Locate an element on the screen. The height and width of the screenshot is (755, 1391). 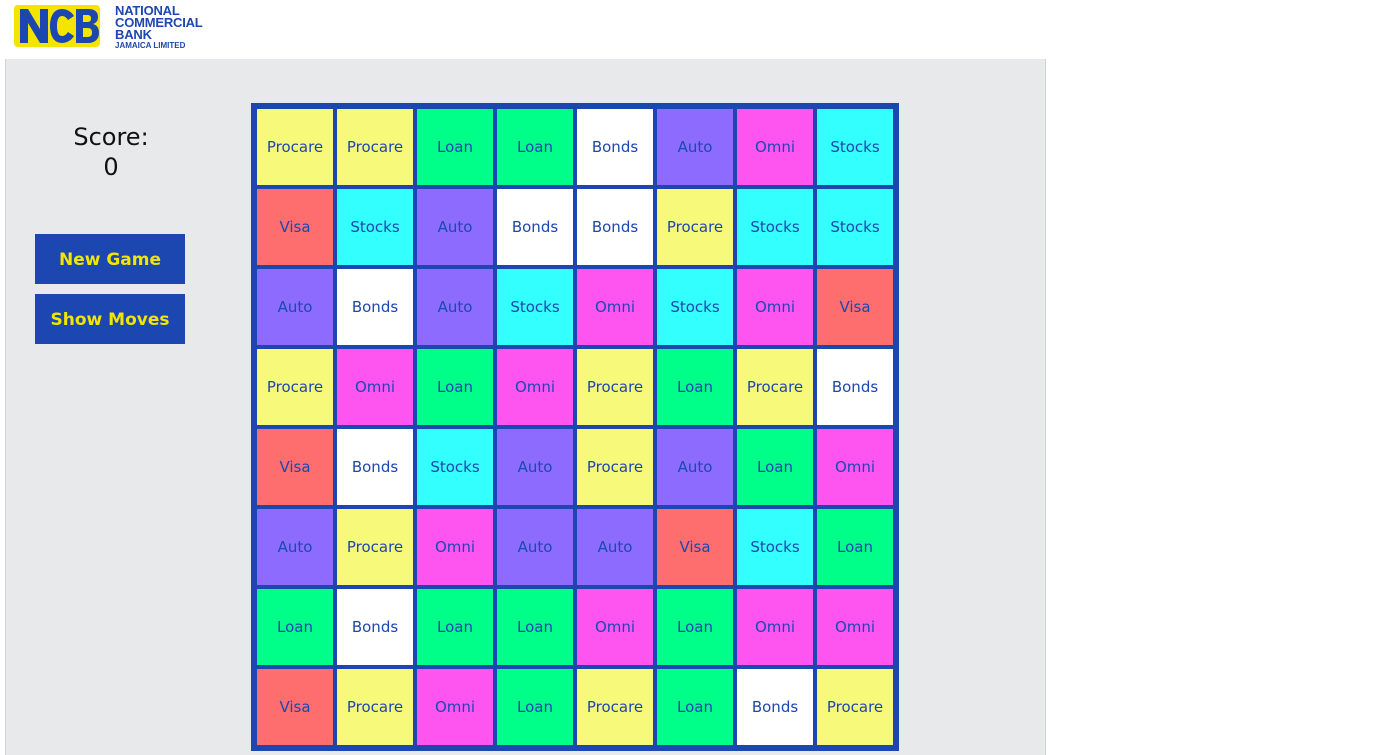
brand-line-4: JAMAICA LIMITED is located at coordinates (150, 45).